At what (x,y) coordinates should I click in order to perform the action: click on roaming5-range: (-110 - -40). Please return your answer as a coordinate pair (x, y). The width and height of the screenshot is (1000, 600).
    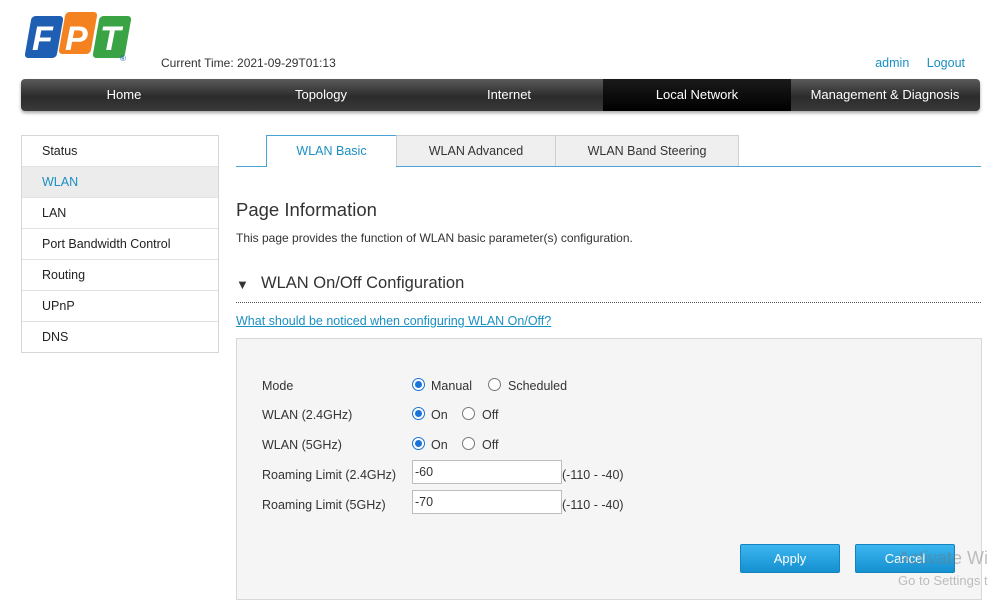
    Looking at the image, I should click on (593, 505).